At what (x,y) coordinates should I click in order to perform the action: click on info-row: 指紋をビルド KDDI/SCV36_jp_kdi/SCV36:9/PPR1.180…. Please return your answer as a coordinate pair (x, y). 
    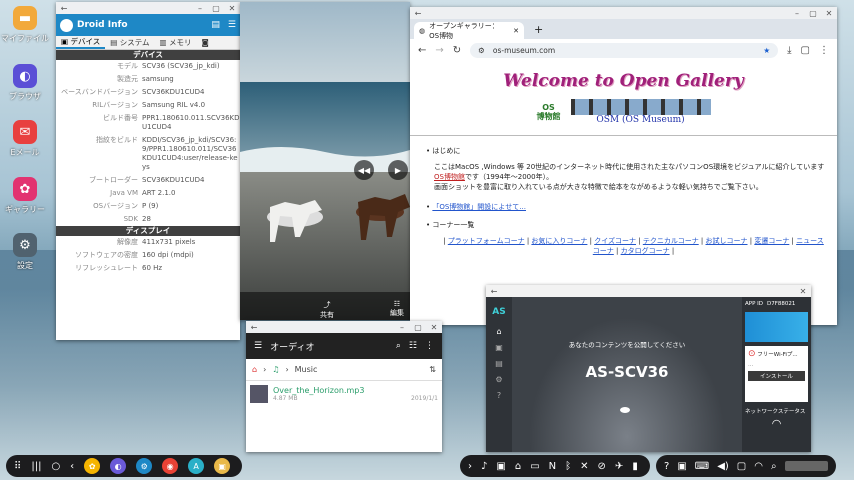
    Looking at the image, I should click on (167, 153).